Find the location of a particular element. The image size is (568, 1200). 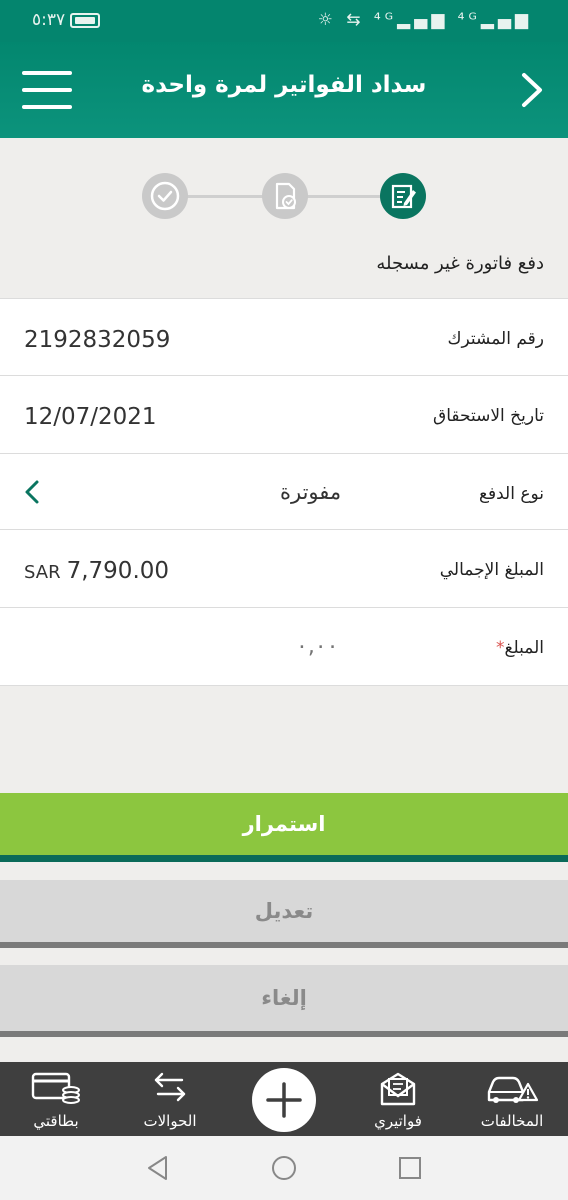

battery-icon is located at coordinates (85, 20).